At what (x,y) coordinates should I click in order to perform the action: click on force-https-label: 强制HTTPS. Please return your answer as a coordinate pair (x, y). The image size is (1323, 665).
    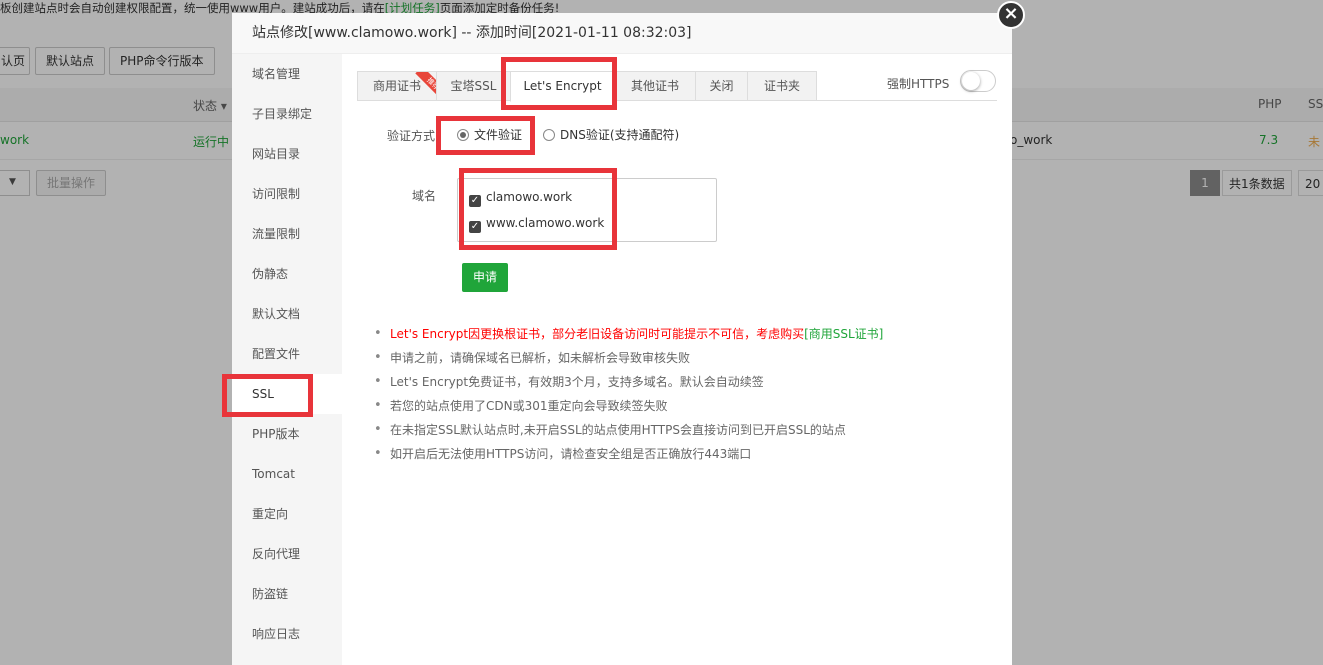
    Looking at the image, I should click on (918, 84).